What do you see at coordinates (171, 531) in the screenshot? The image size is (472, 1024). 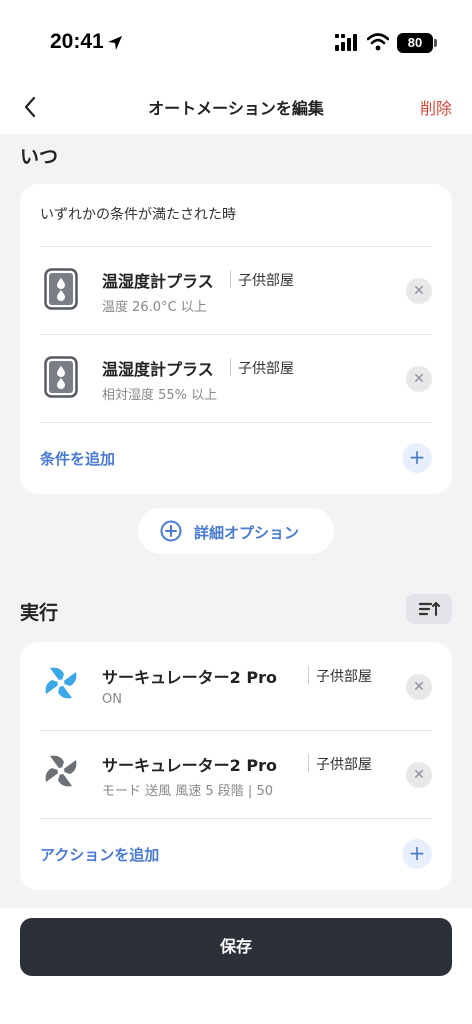 I see `plus-circle-icon` at bounding box center [171, 531].